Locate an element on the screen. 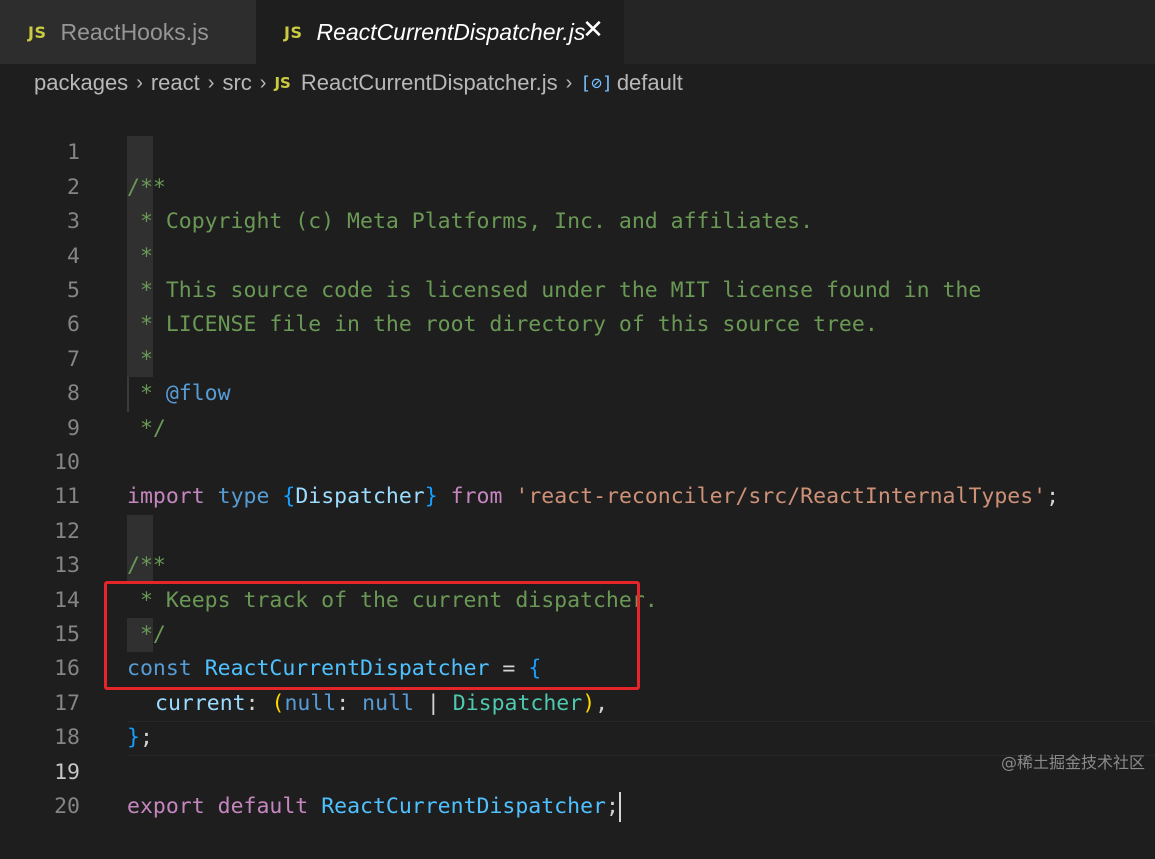 The height and width of the screenshot is (859, 1155). watermark: @稀土掘金技术社区 is located at coordinates (1072, 762).